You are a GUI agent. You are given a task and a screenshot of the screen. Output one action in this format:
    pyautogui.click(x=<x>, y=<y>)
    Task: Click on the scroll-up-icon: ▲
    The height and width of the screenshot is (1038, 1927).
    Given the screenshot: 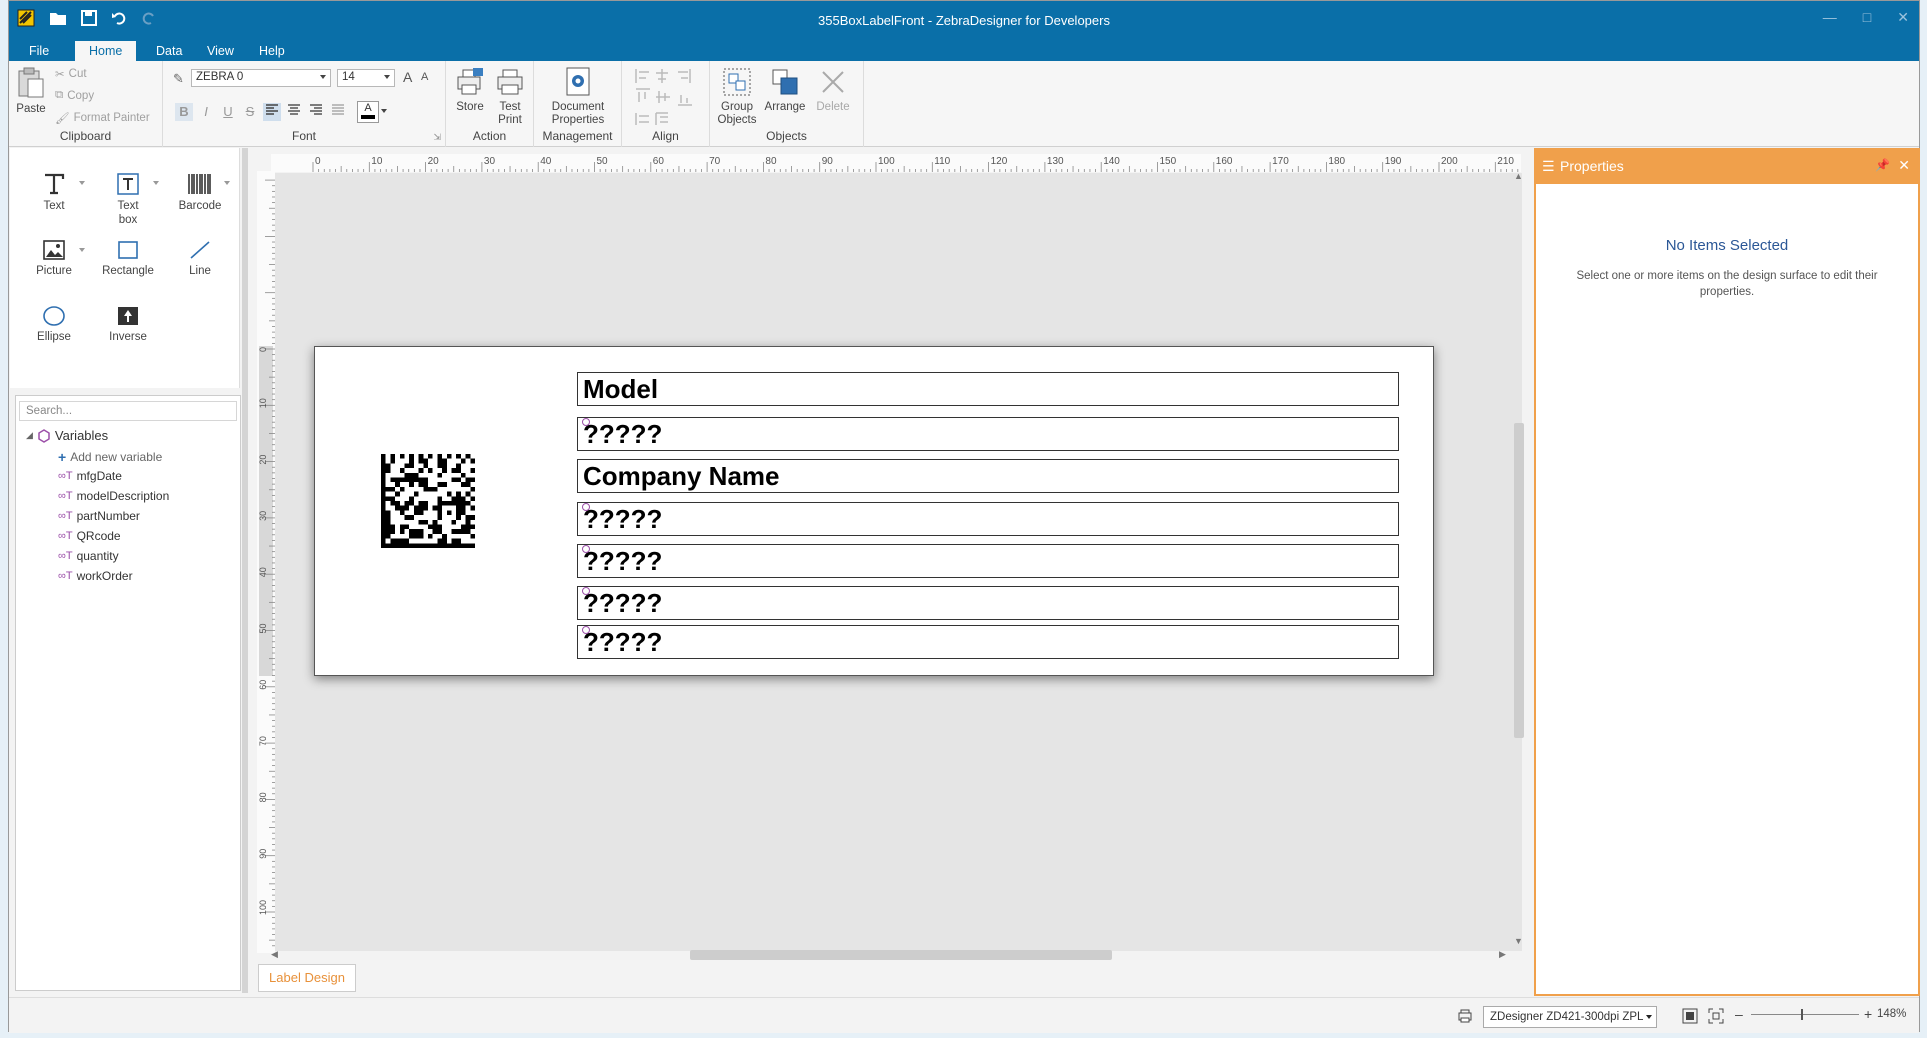 What is the action you would take?
    pyautogui.click(x=1518, y=176)
    